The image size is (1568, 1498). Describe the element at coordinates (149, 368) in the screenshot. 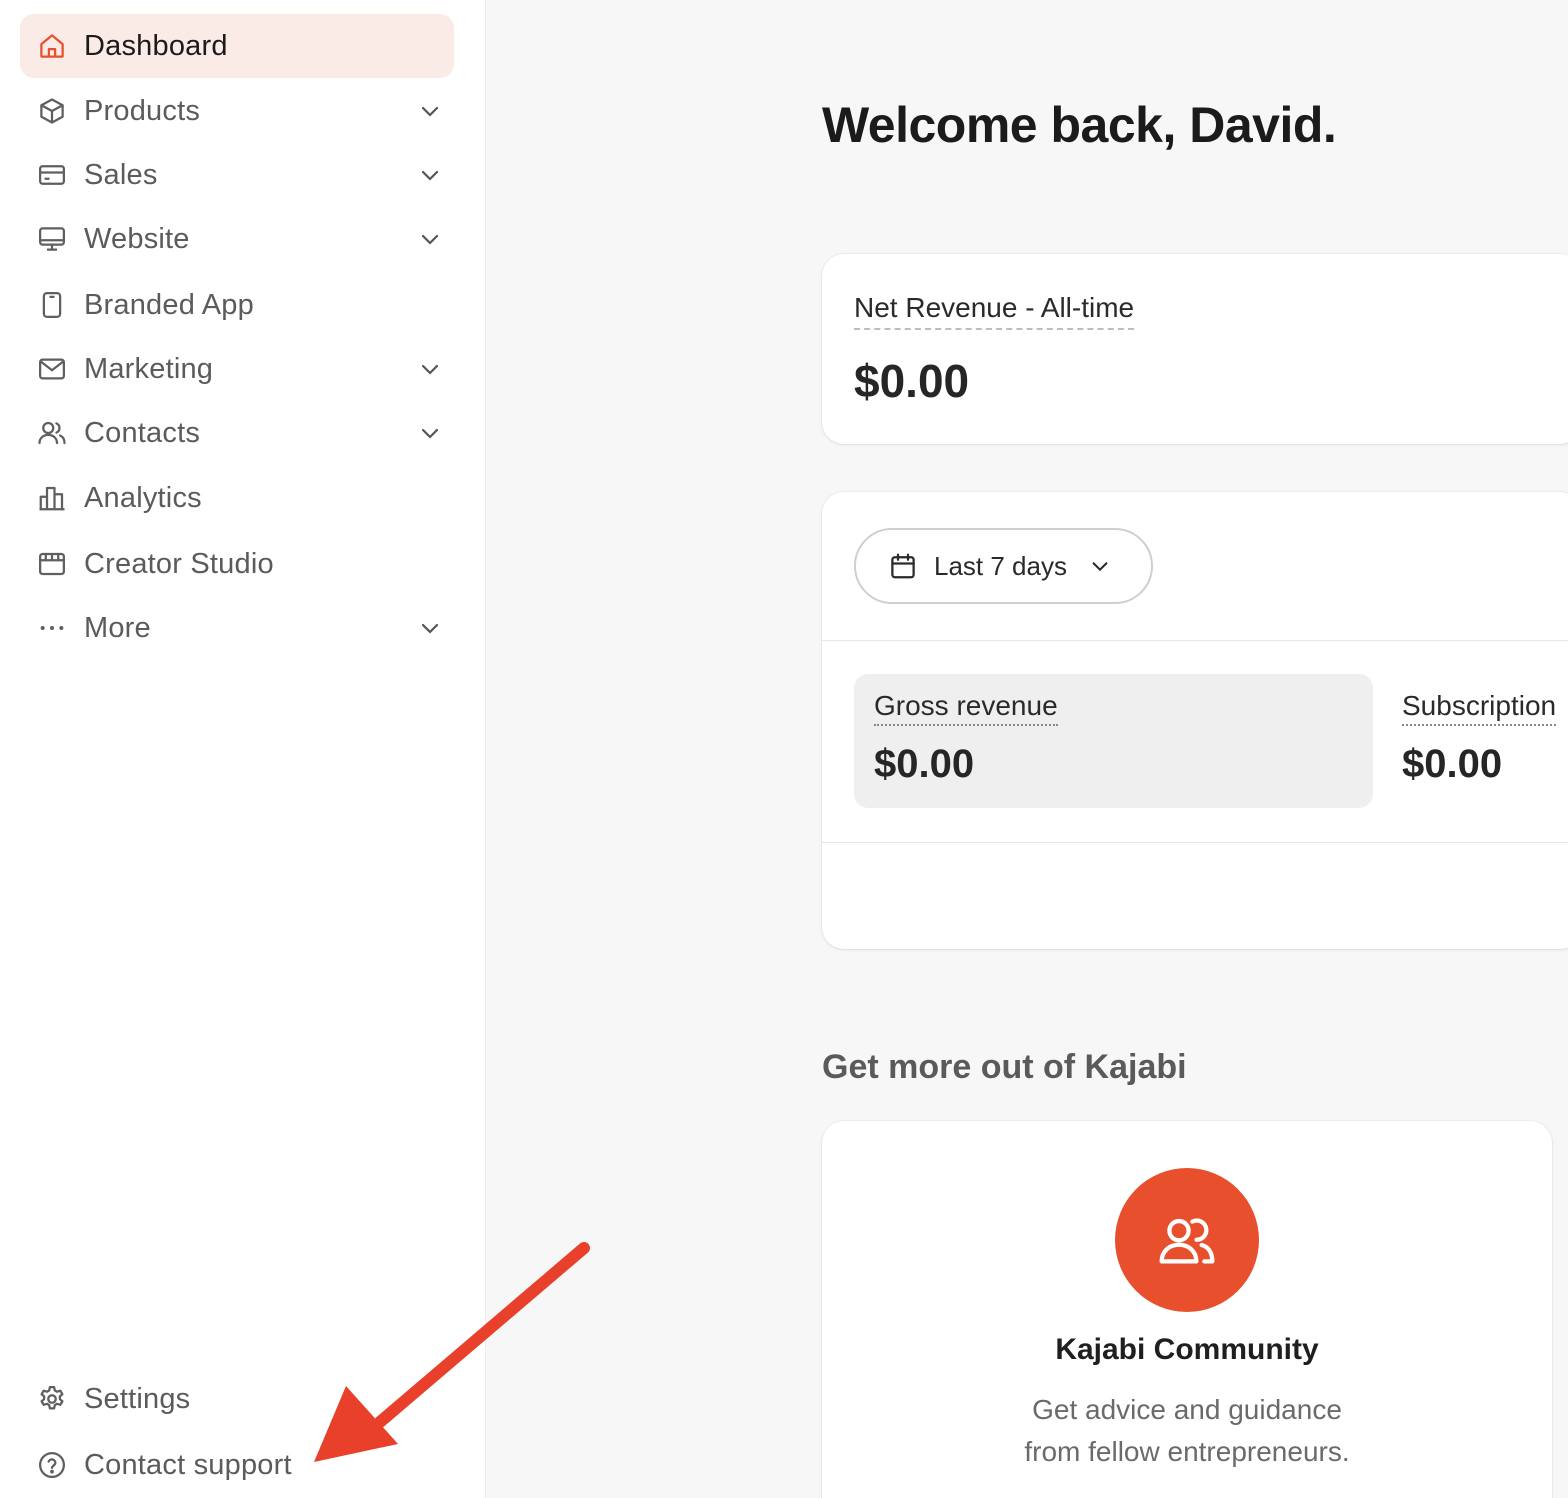

I see `sidebar-item-label: Marketing` at that location.